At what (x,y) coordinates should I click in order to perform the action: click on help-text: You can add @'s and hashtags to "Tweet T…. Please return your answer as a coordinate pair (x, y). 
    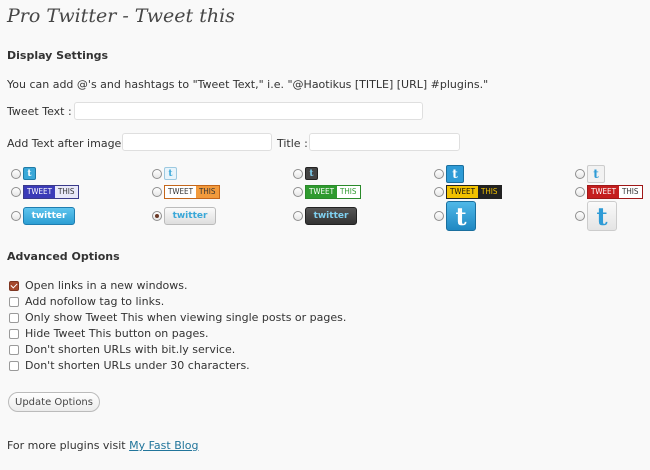
    Looking at the image, I should click on (248, 84).